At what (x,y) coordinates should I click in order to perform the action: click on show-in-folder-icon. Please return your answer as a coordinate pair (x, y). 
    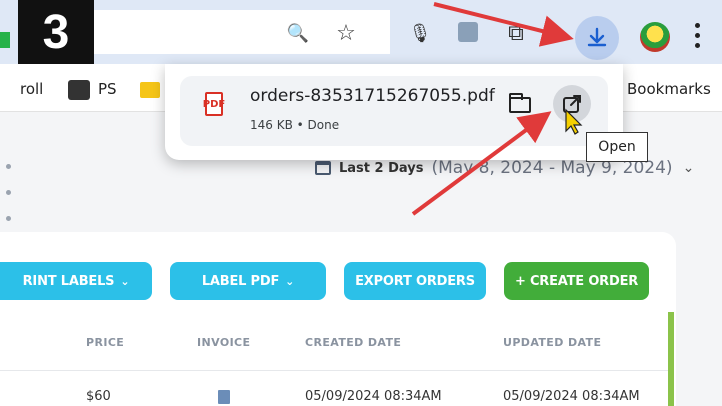
    Looking at the image, I should click on (520, 103).